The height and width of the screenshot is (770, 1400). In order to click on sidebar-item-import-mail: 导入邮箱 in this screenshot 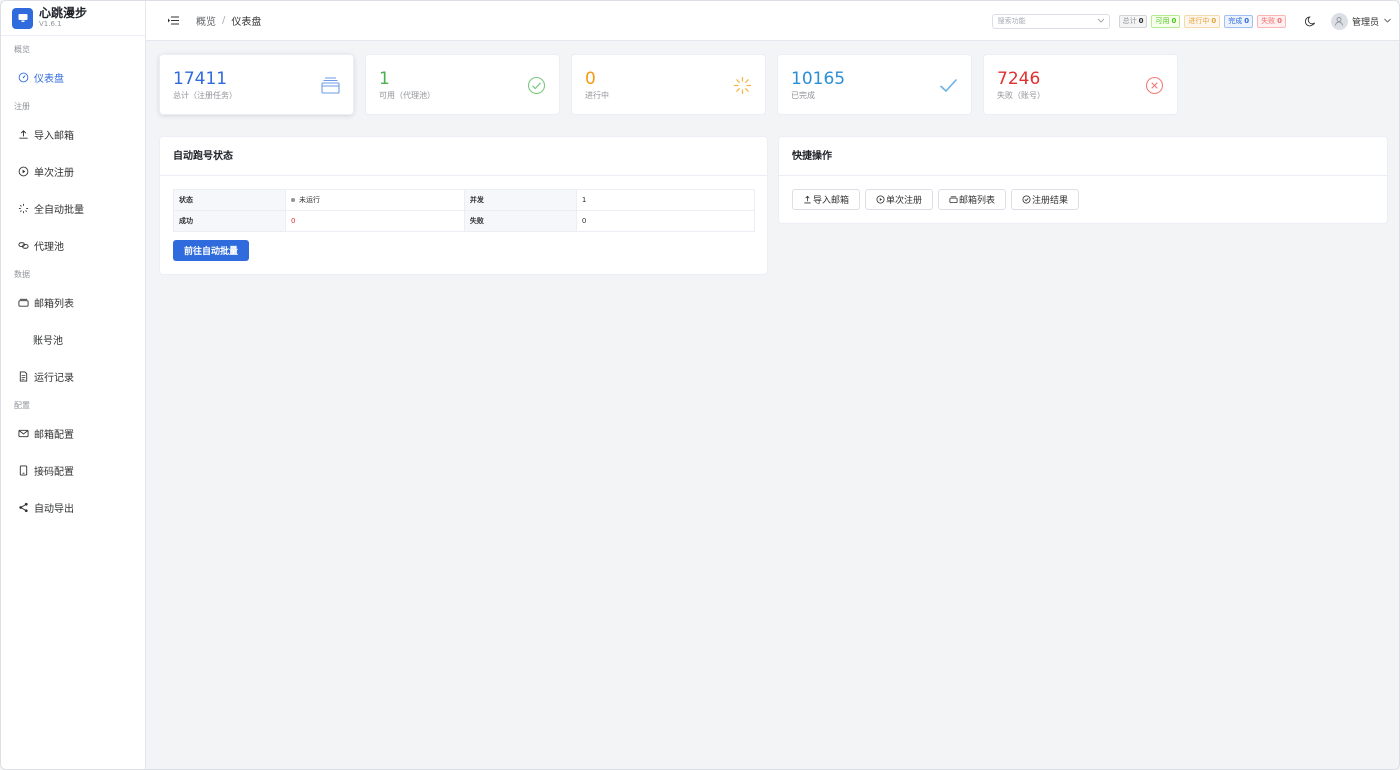, I will do `click(73, 134)`.